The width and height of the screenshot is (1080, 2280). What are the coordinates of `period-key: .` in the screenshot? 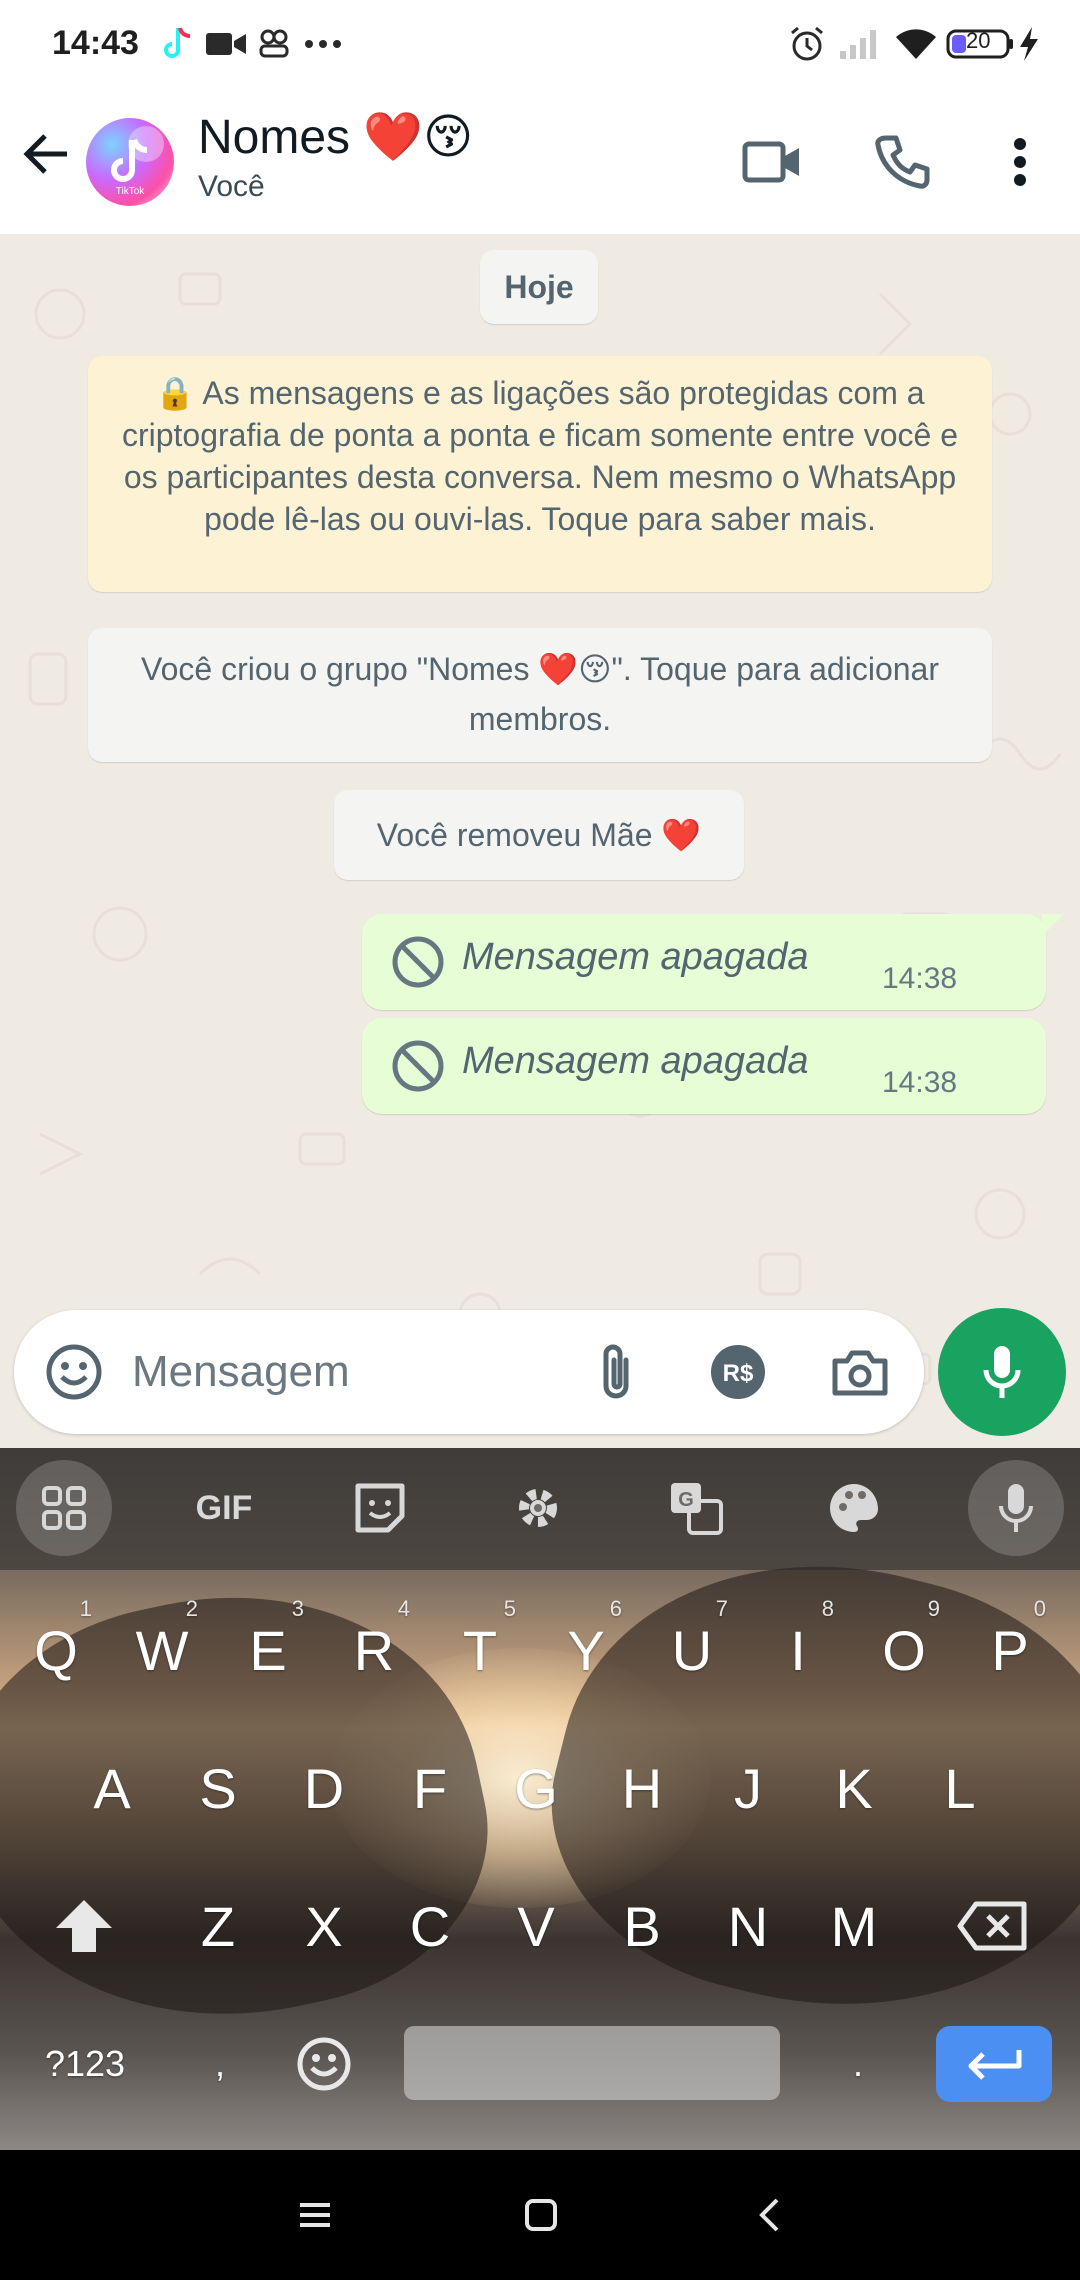 It's located at (858, 2064).